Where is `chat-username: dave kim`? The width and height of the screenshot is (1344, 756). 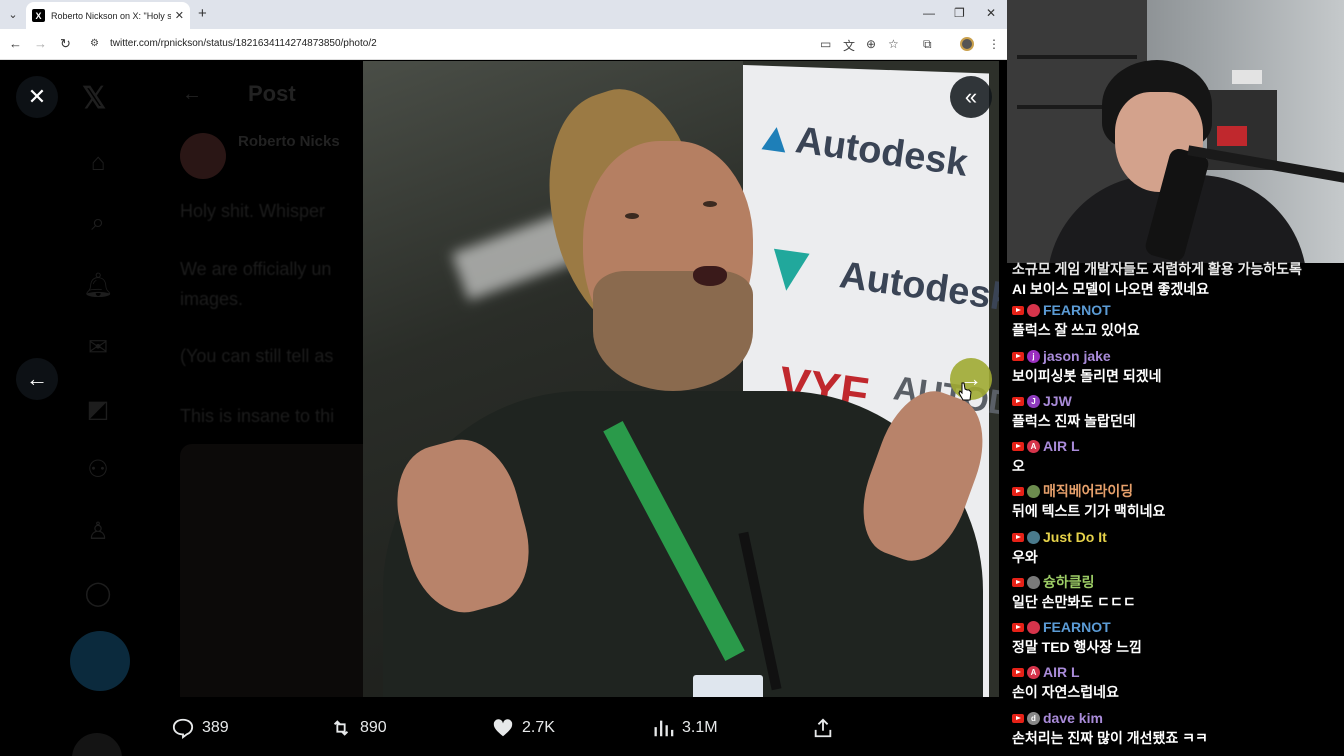 chat-username: dave kim is located at coordinates (1073, 718).